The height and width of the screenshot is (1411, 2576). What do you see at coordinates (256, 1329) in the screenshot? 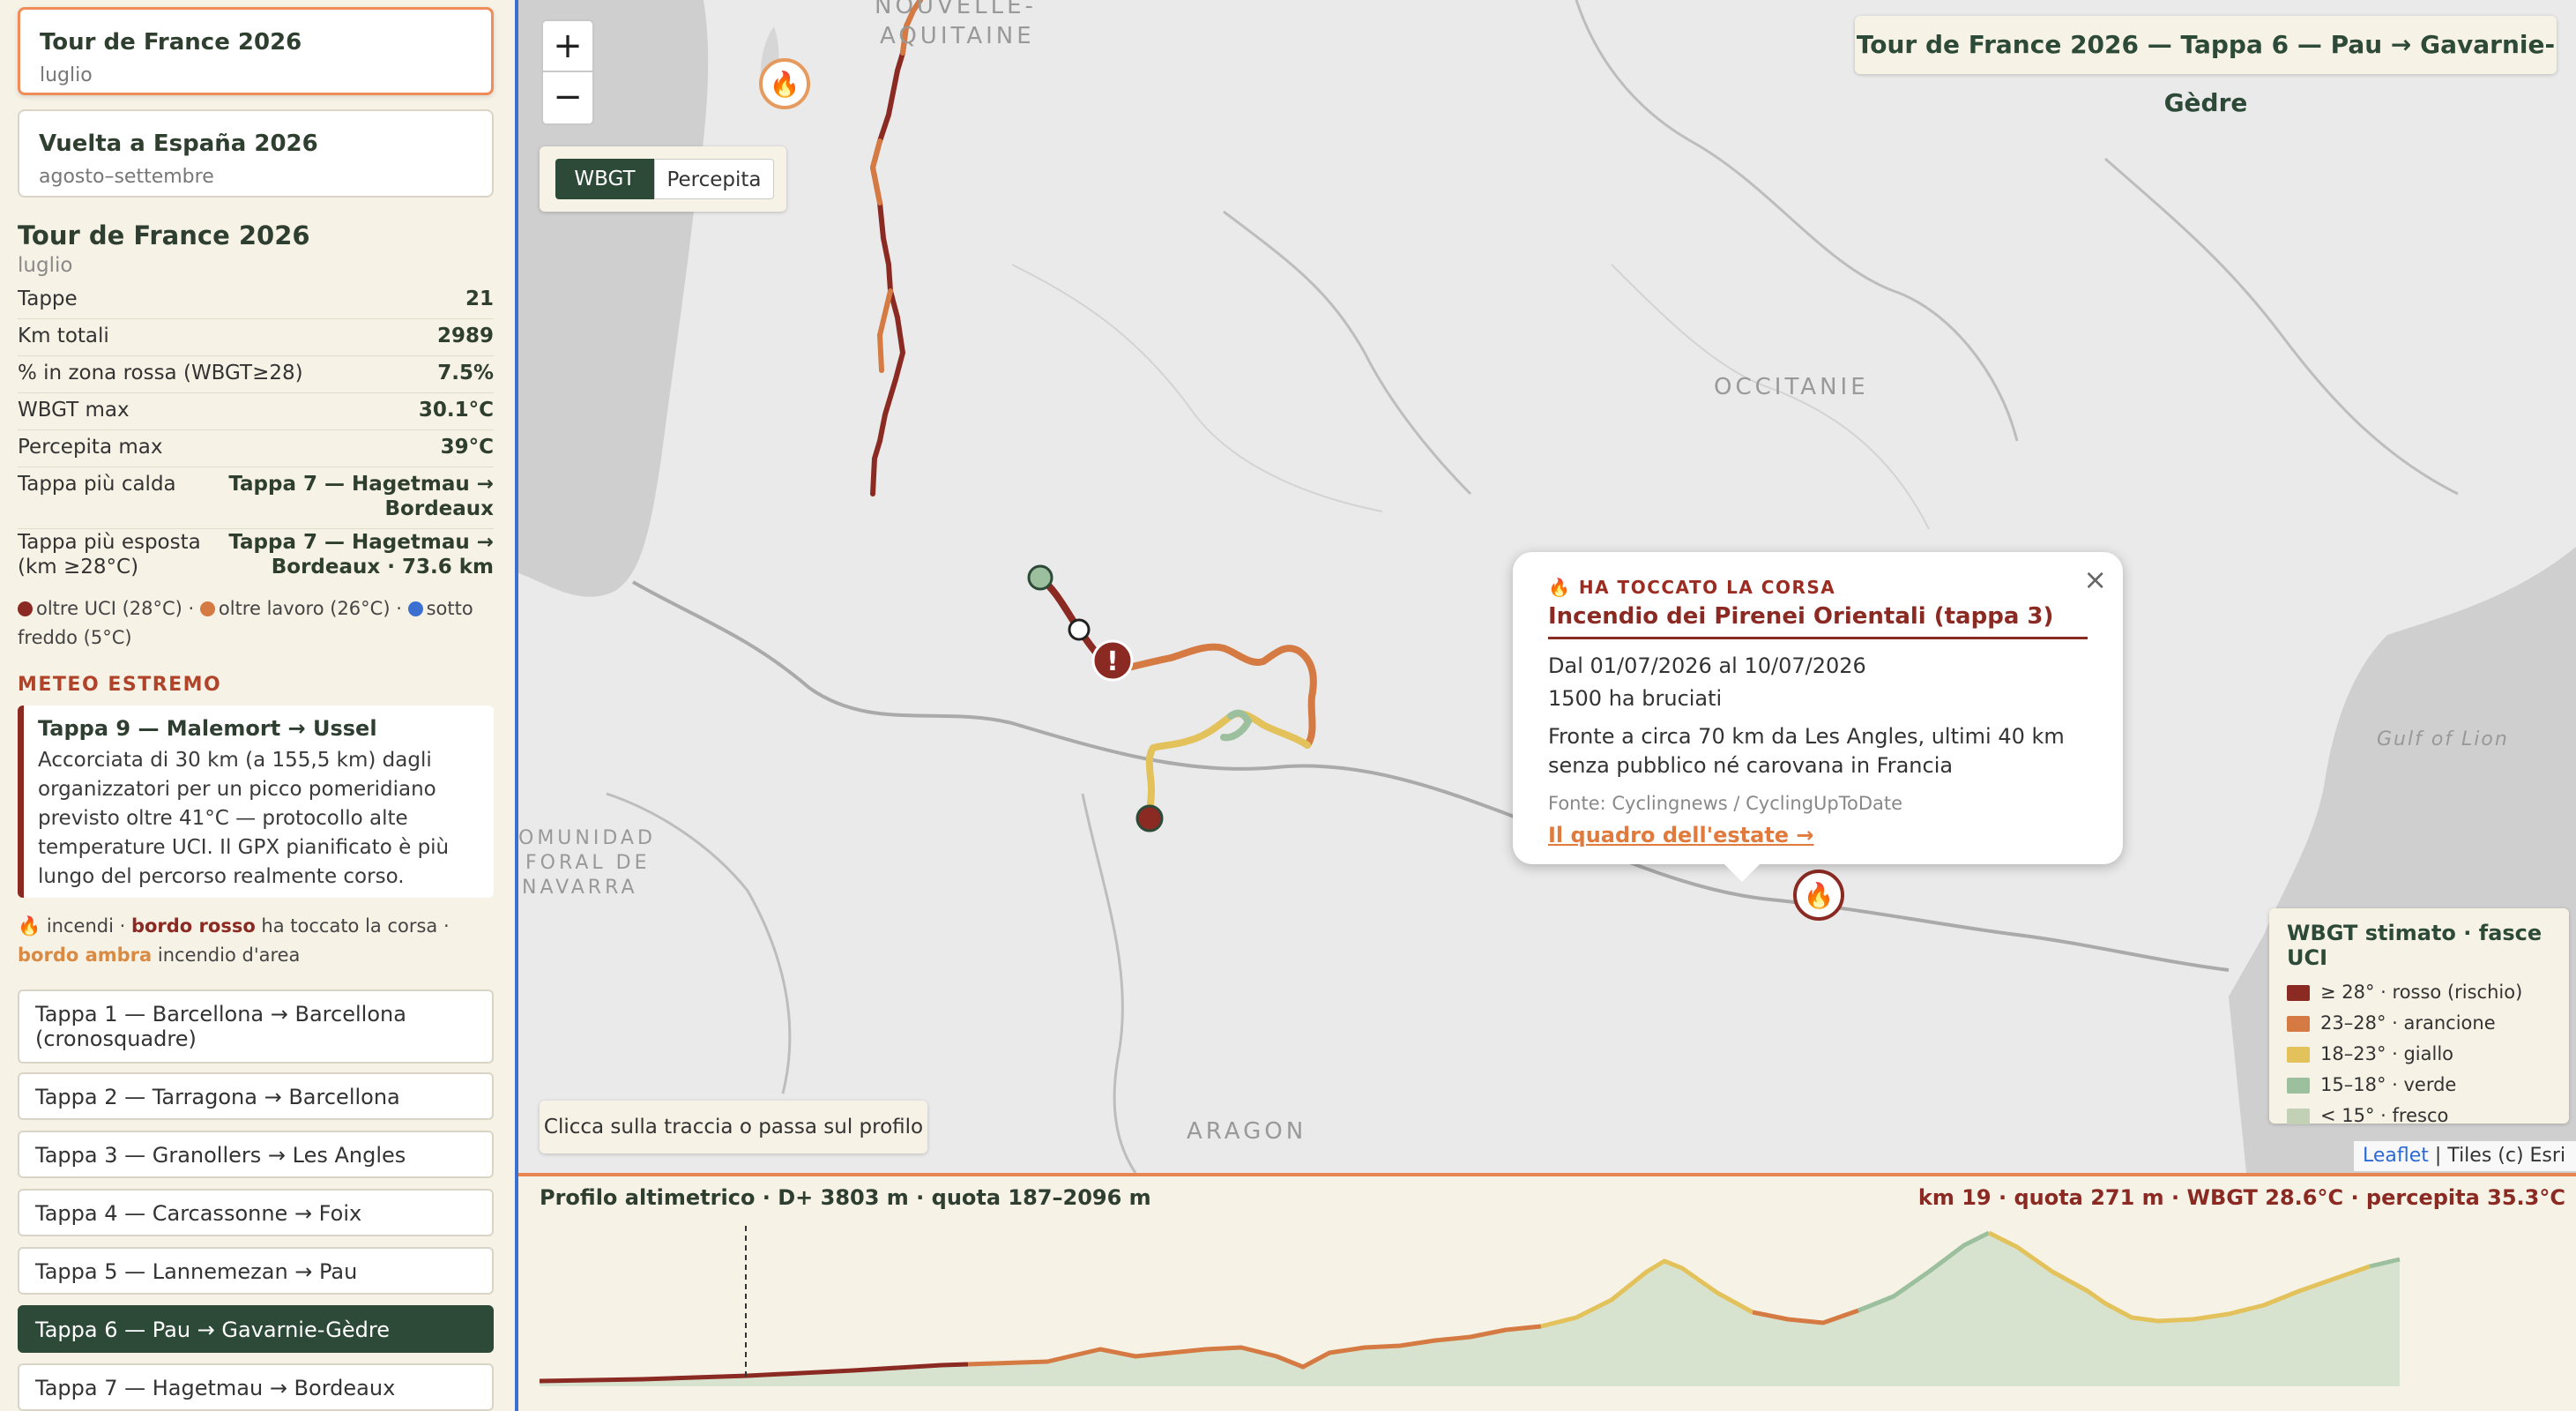
I see `stage-item-6: Tappa 6 — Pau → Gavarnie-Gèdre` at bounding box center [256, 1329].